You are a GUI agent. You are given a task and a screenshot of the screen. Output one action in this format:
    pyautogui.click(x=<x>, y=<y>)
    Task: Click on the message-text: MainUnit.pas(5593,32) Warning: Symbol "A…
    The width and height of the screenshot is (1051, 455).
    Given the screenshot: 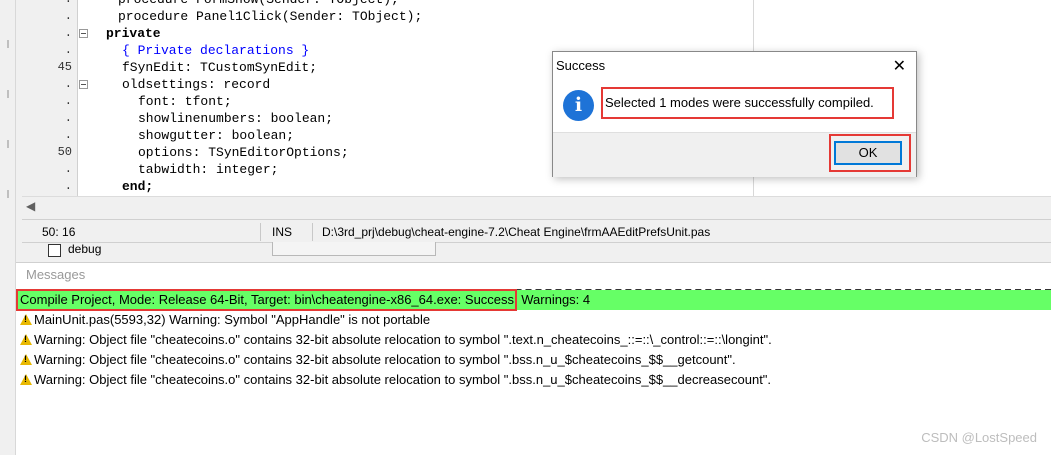 What is the action you would take?
    pyautogui.click(x=232, y=319)
    